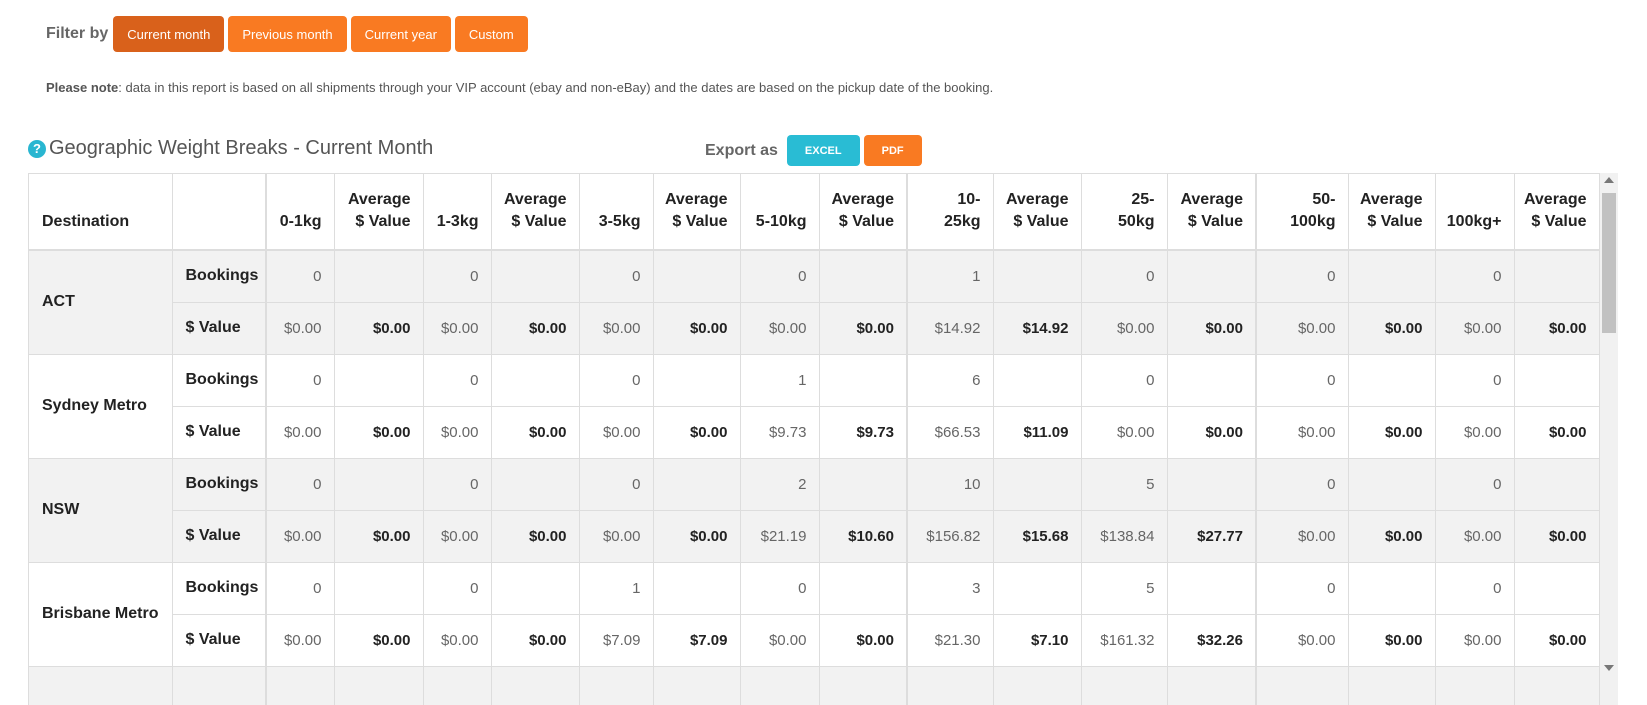  What do you see at coordinates (219, 432) in the screenshot?
I see `value-label: $ Value` at bounding box center [219, 432].